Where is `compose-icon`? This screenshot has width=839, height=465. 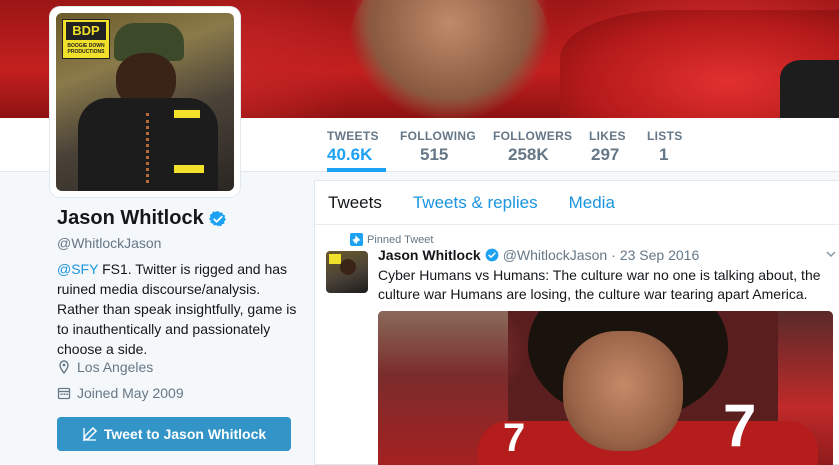 compose-icon is located at coordinates (89, 434).